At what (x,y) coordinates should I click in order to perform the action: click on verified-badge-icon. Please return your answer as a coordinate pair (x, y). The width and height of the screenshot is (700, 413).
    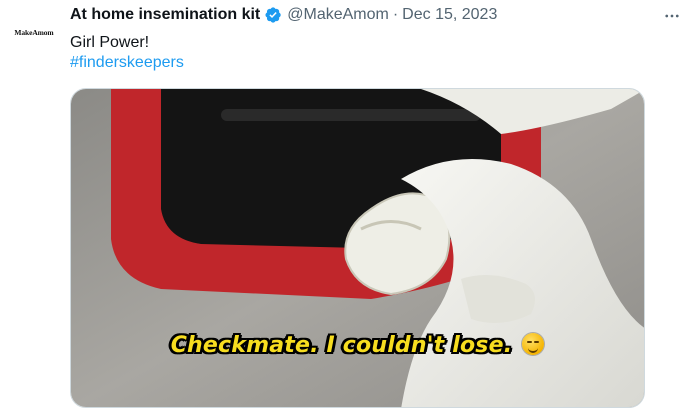
    Looking at the image, I should click on (273, 15).